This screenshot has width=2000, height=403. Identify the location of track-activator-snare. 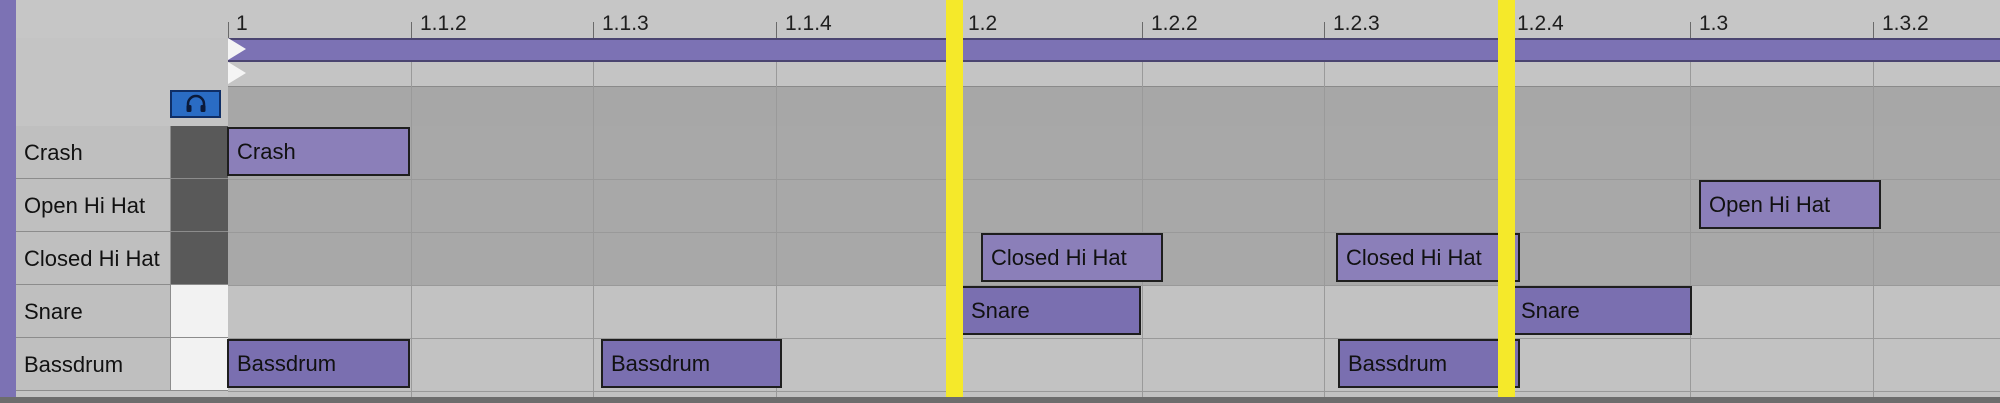
(199, 311).